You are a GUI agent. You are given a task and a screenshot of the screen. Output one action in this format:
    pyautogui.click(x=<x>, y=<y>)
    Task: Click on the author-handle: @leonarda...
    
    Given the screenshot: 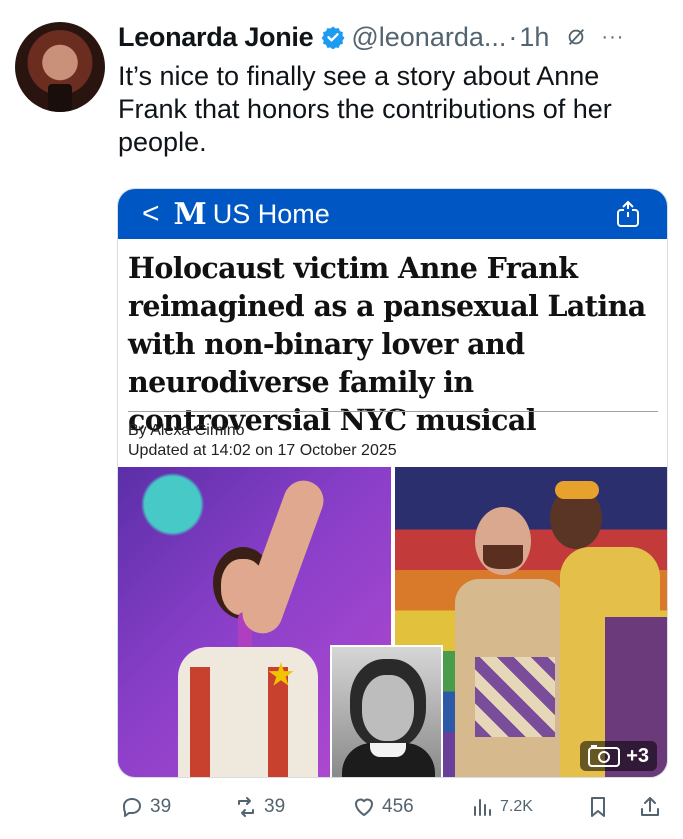 What is the action you would take?
    pyautogui.click(x=428, y=37)
    